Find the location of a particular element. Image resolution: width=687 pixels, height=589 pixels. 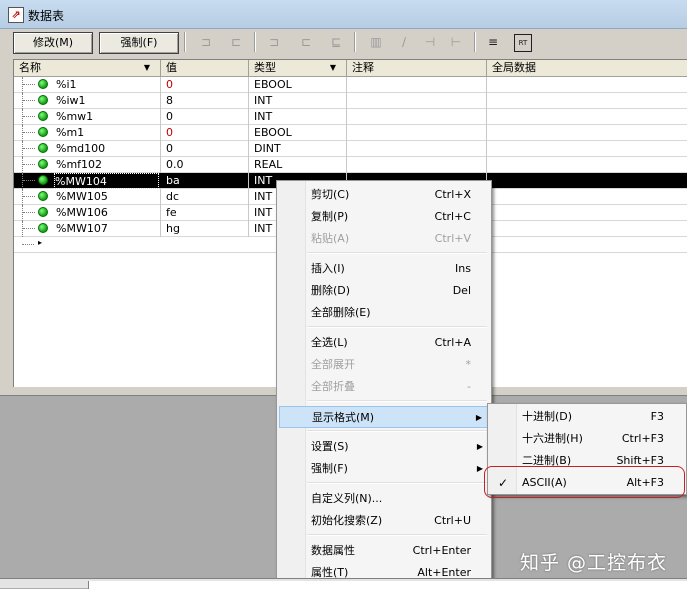

menu-item-shortcut: Ctrl+X is located at coordinates (452, 194).